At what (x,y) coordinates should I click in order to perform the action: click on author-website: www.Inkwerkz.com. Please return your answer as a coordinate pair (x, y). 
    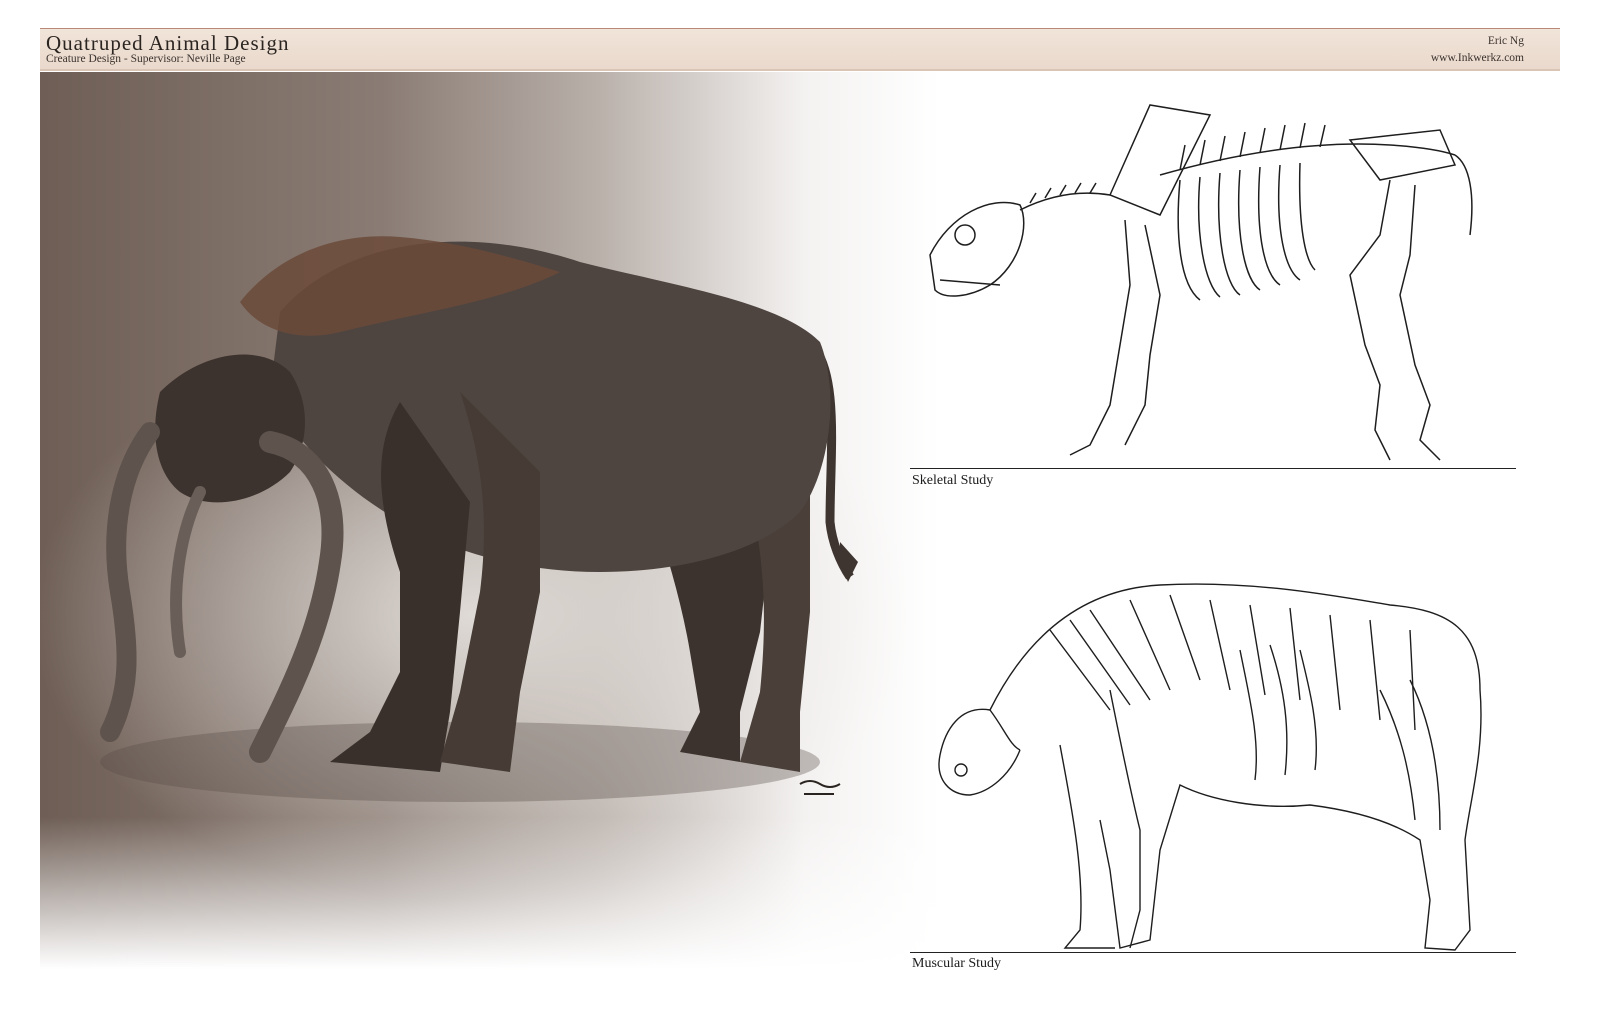
    Looking at the image, I should click on (1477, 58).